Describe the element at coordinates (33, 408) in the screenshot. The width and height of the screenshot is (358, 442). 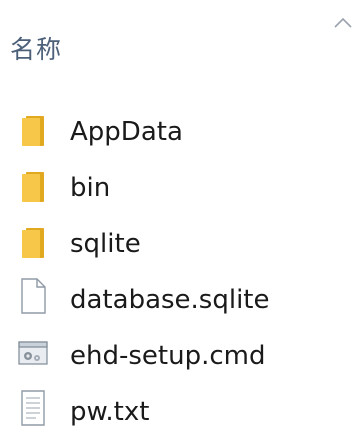
I see `text-file-icon` at that location.